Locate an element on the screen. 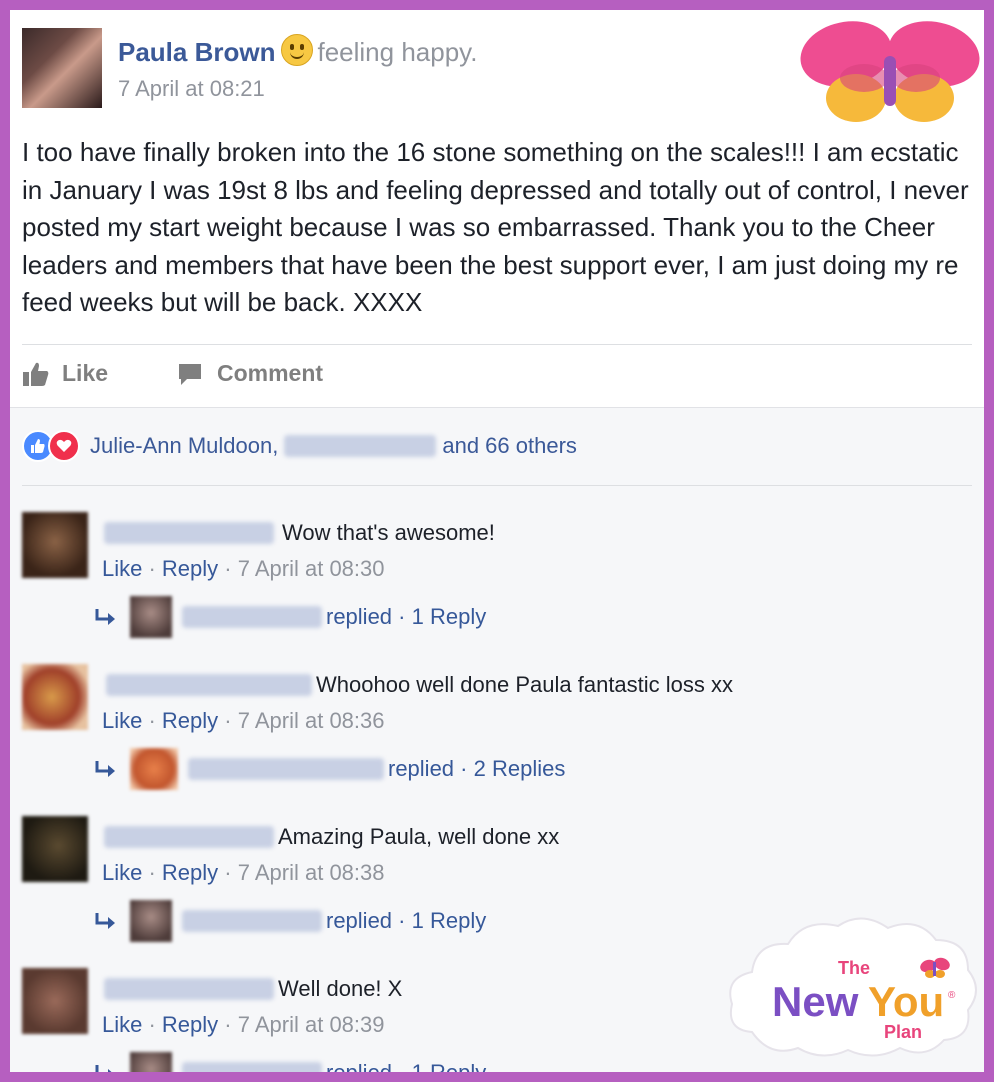  author-line: Paula Brown feeling happy. is located at coordinates (297, 51).